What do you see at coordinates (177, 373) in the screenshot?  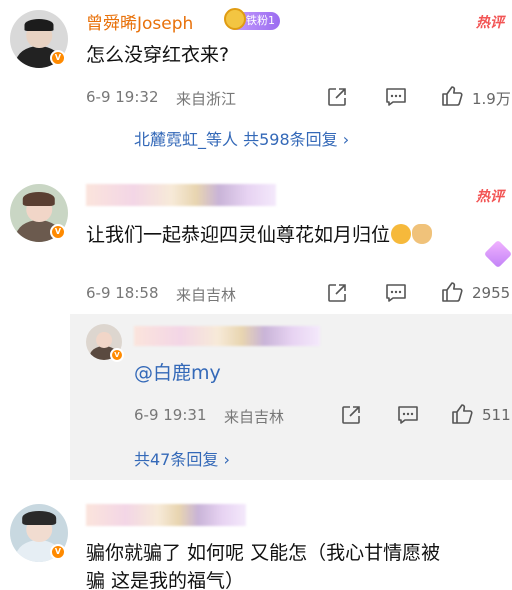 I see `reply-text: @白鹿my` at bounding box center [177, 373].